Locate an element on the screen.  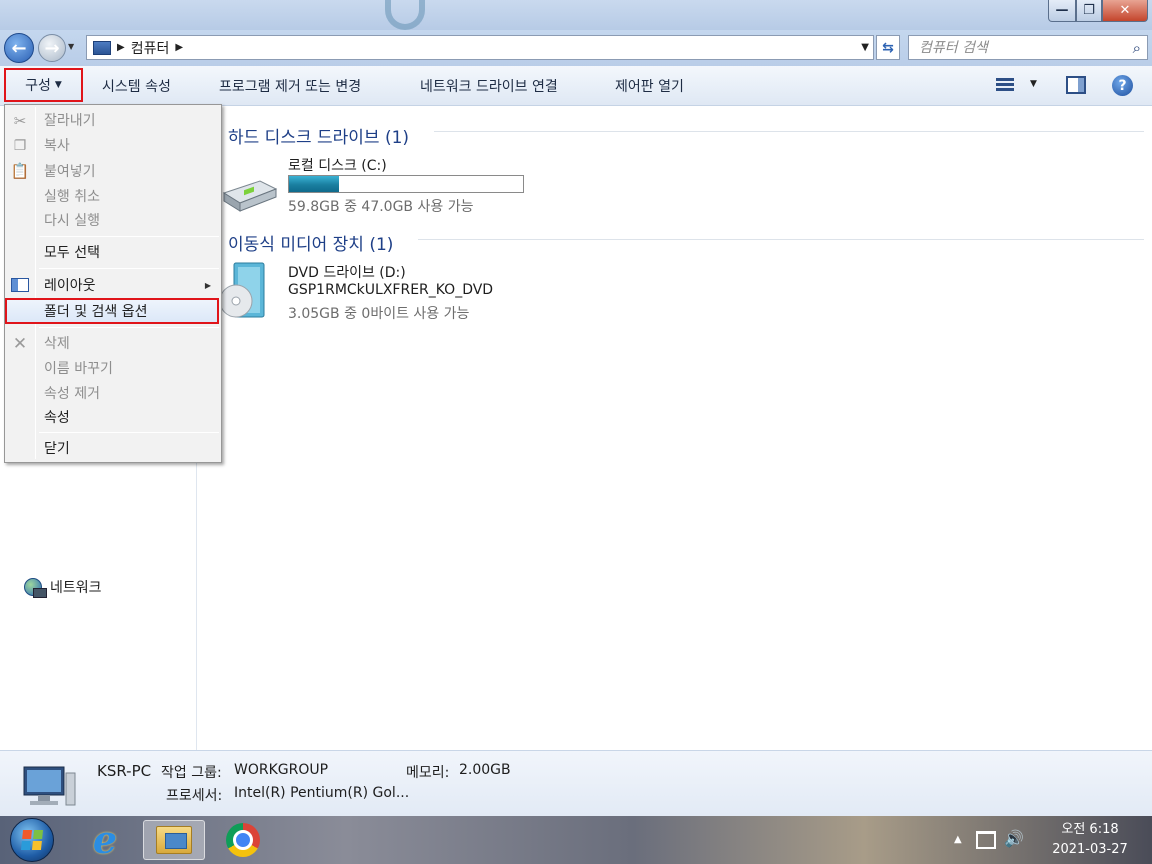
clock: 오전 6:18 2021-03-27 is located at coordinates (1090, 840).